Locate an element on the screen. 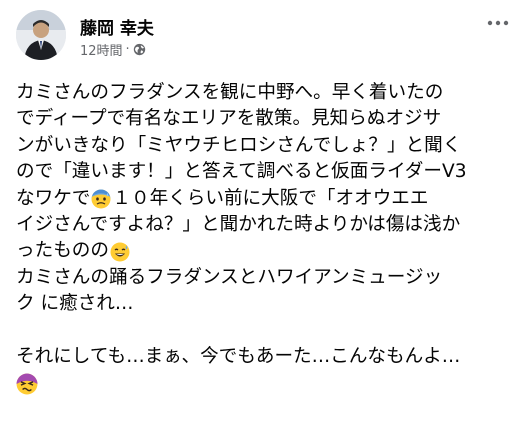 The image size is (522, 430). post-line is located at coordinates (263, 383).